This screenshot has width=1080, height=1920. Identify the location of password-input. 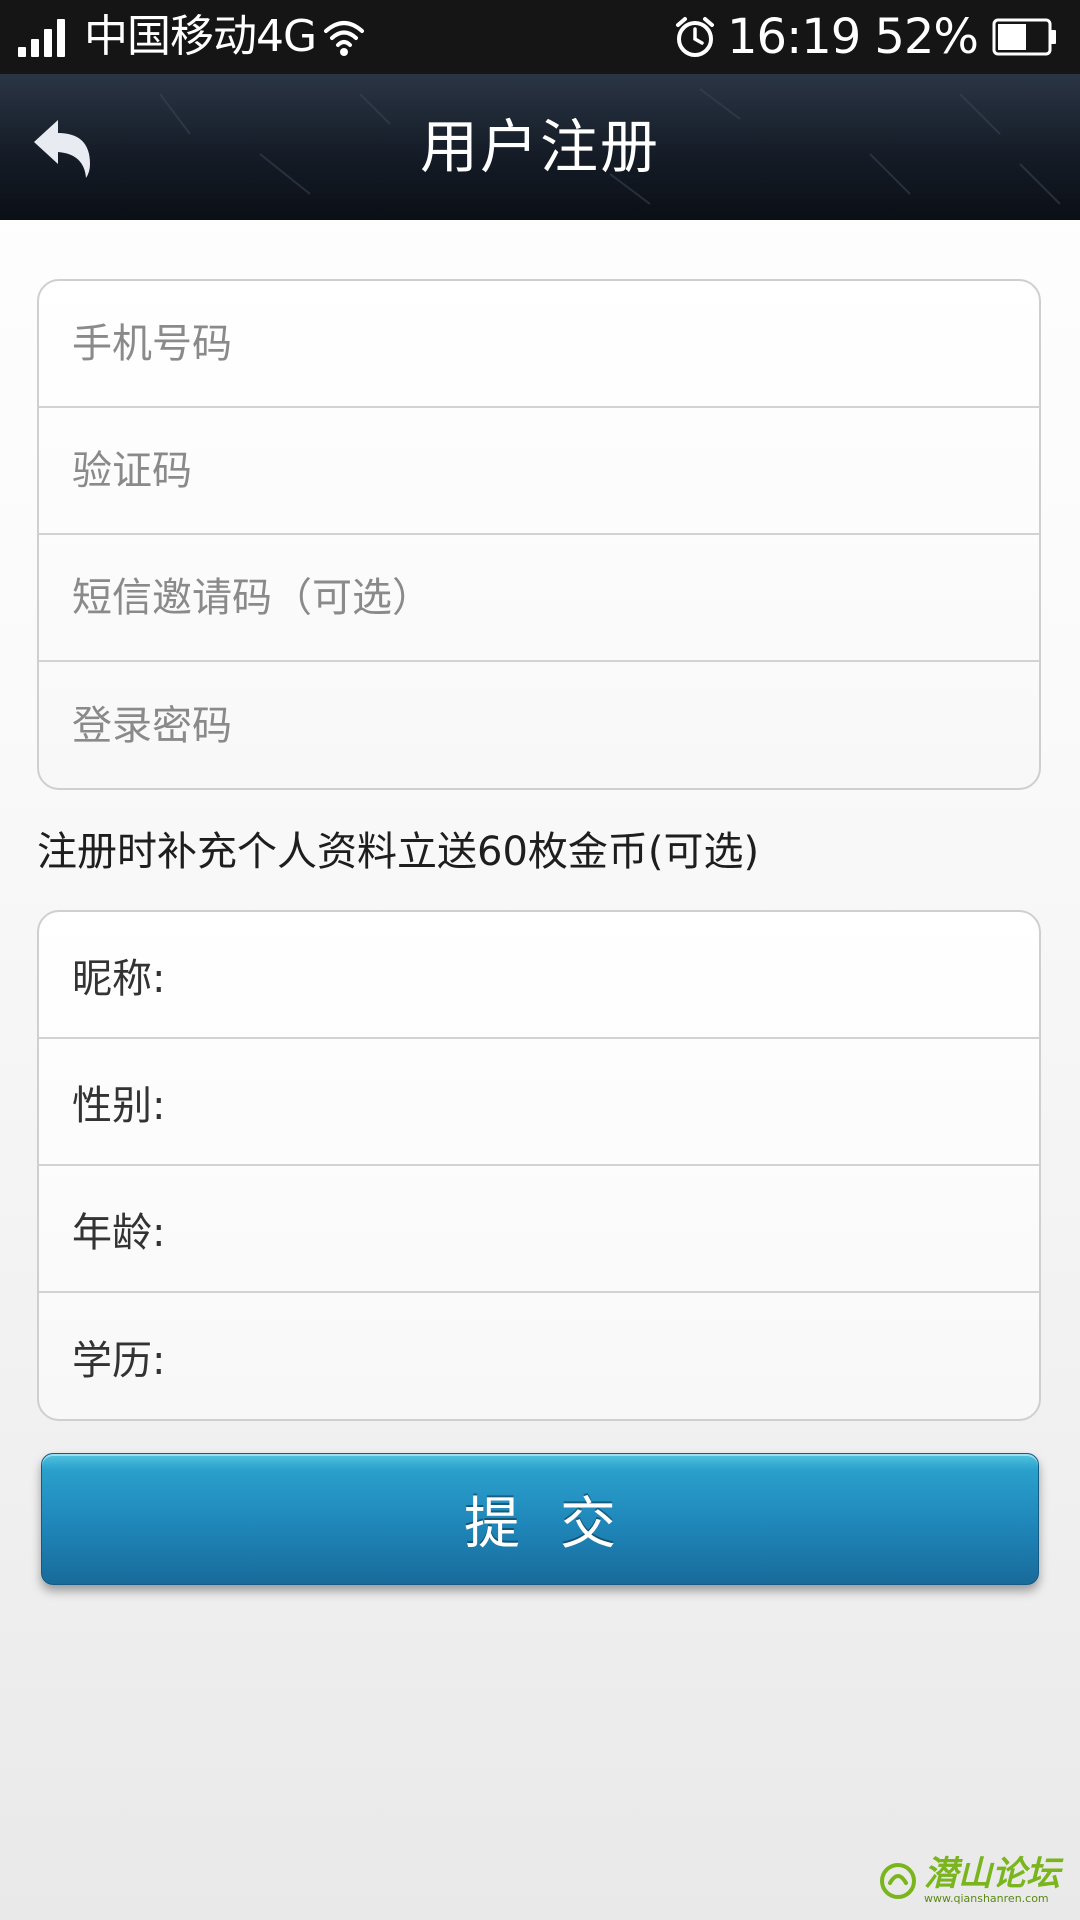
(537, 725).